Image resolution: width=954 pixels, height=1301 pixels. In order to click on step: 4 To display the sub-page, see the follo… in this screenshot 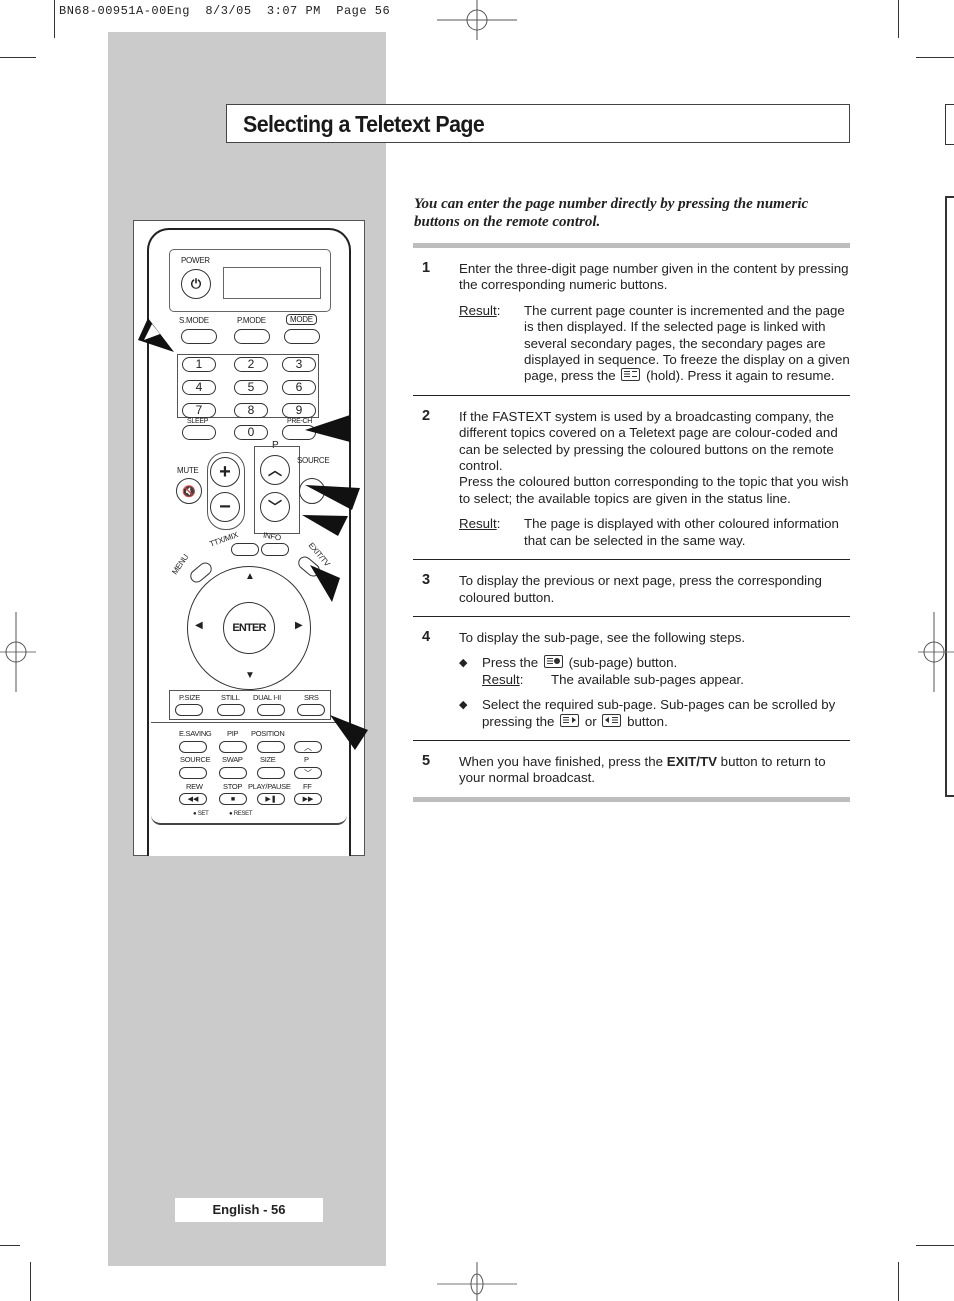, I will do `click(631, 677)`.